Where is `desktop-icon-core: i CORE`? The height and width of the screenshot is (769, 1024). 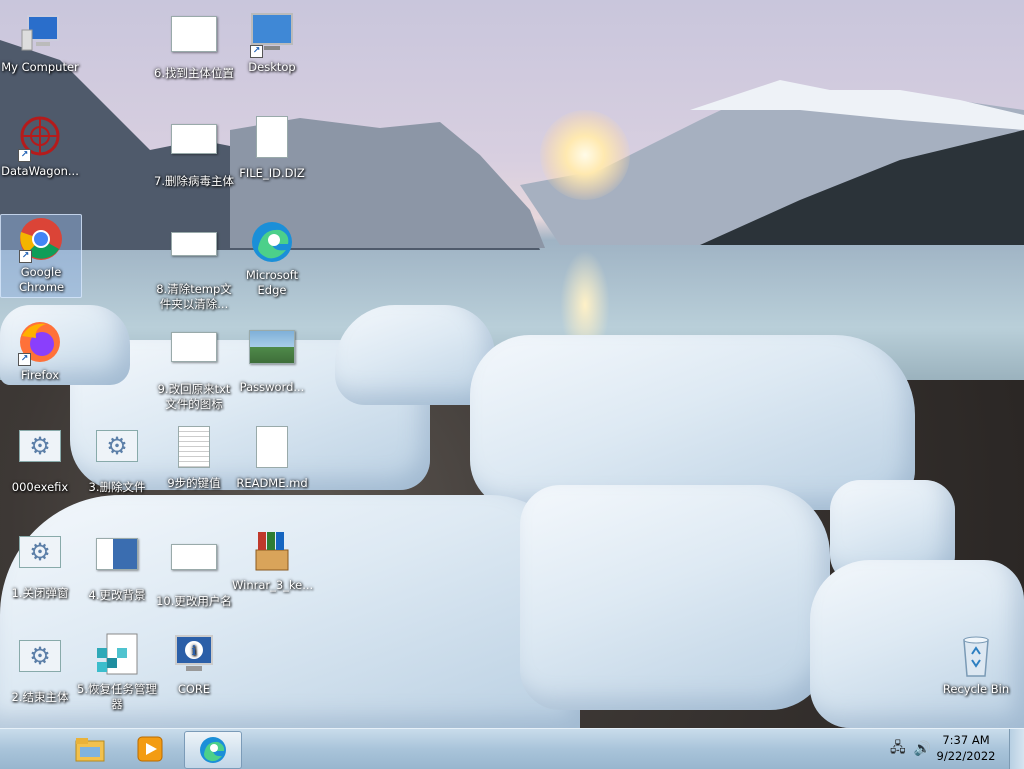
desktop-icon-core: i CORE is located at coordinates (194, 664).